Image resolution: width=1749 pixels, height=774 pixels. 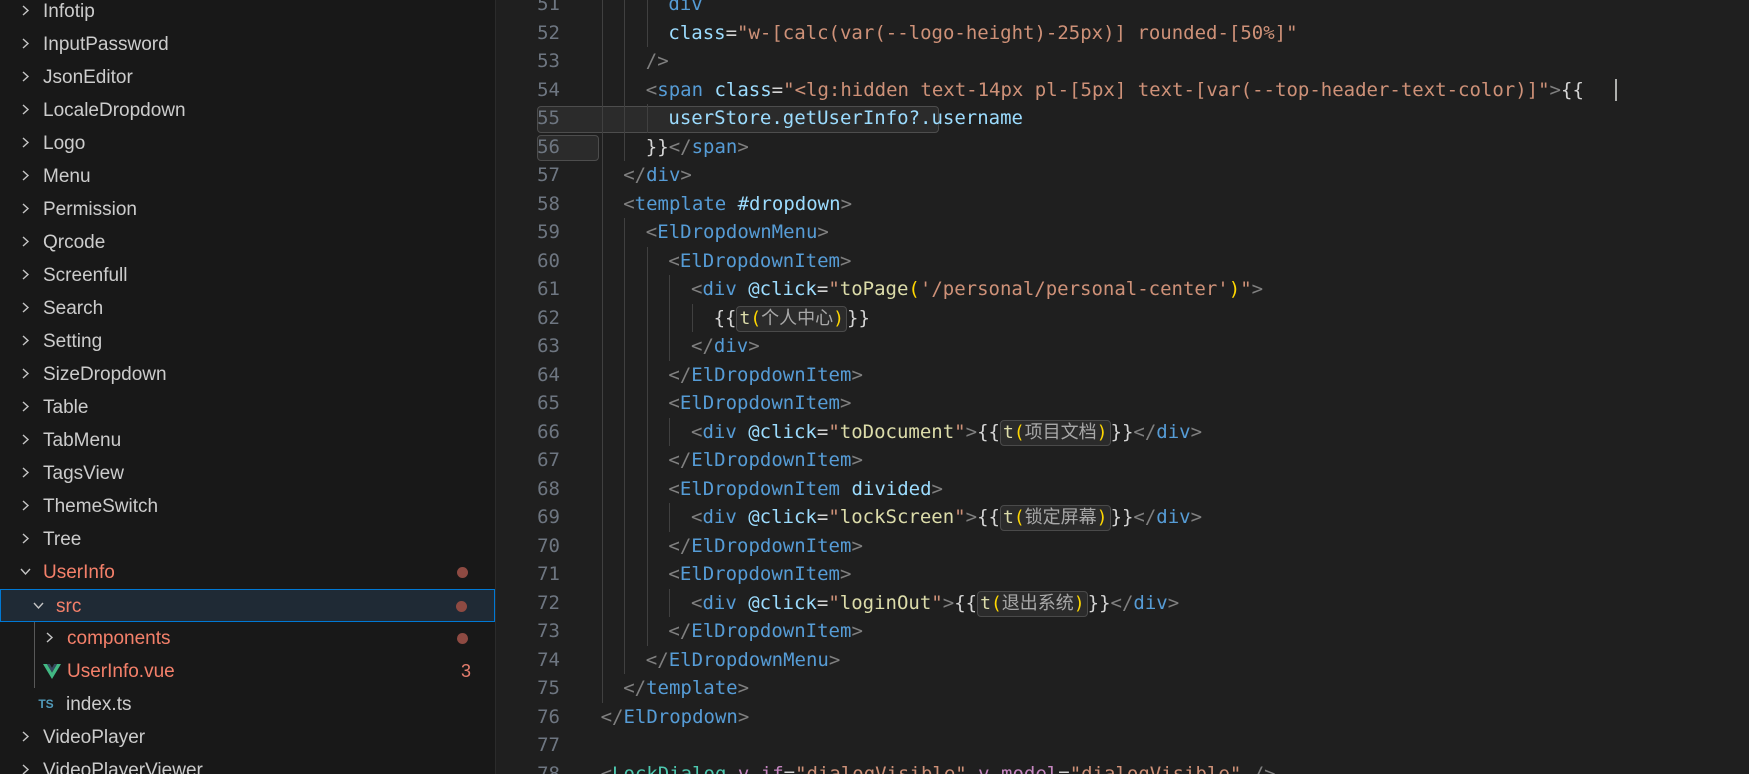 I want to click on code-text: />, so click(x=657, y=61).